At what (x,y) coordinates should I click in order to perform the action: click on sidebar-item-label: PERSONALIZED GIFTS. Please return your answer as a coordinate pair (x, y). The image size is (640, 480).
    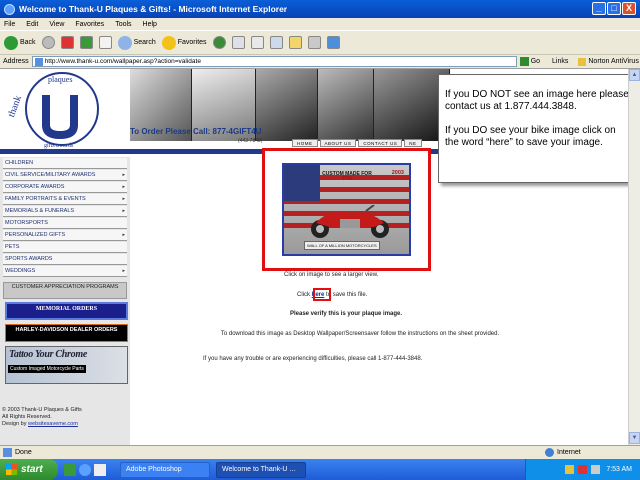
    Looking at the image, I should click on (35, 235).